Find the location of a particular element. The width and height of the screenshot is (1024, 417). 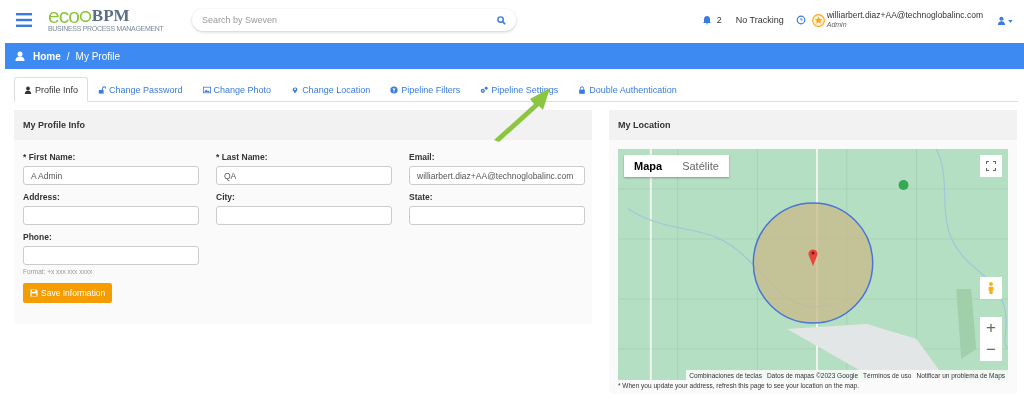

map-type-tab: Mapa is located at coordinates (648, 166).